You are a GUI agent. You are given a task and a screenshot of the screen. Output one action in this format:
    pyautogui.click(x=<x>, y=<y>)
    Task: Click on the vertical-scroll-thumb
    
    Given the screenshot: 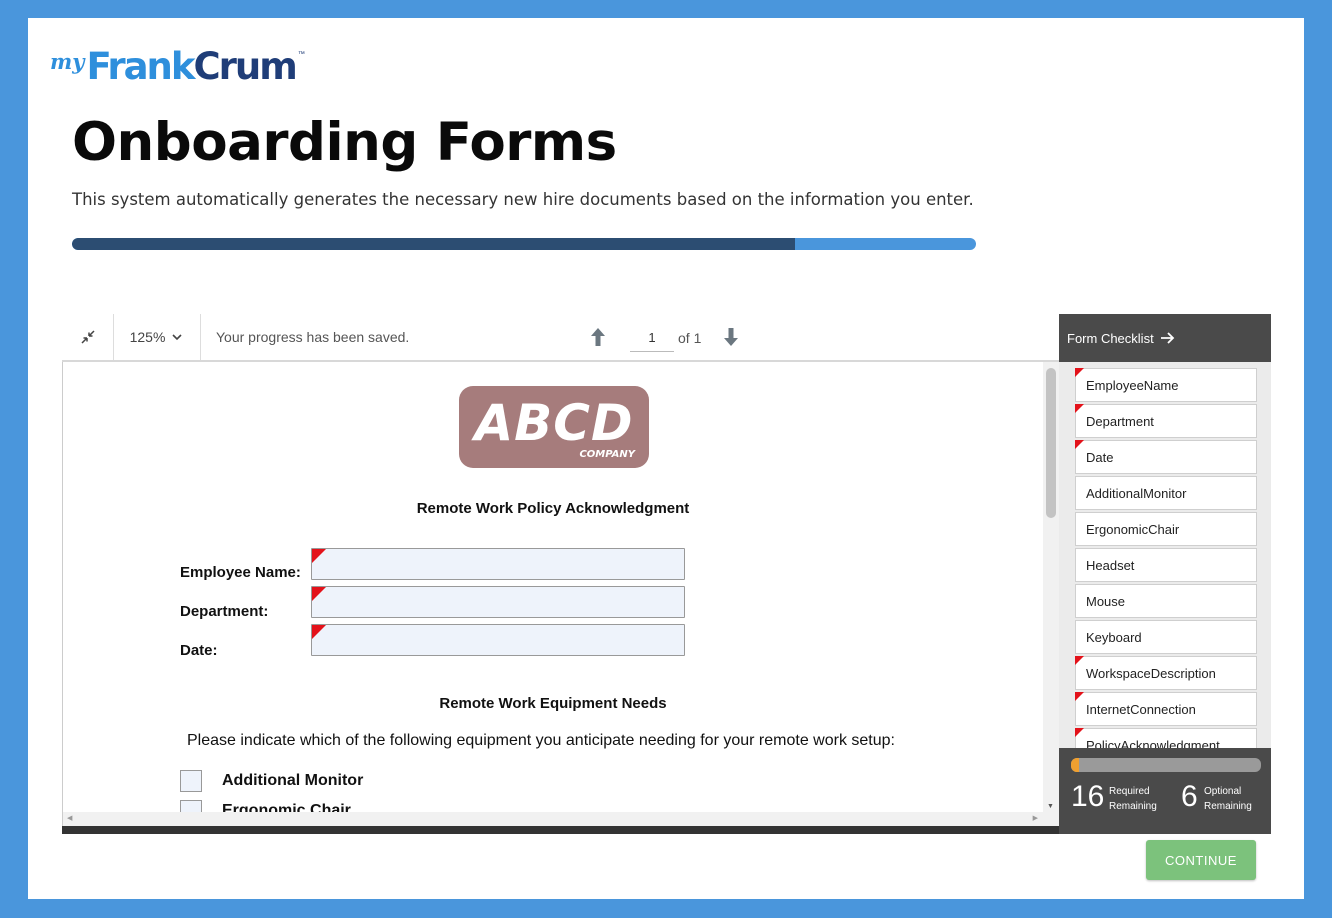 What is the action you would take?
    pyautogui.click(x=1051, y=443)
    